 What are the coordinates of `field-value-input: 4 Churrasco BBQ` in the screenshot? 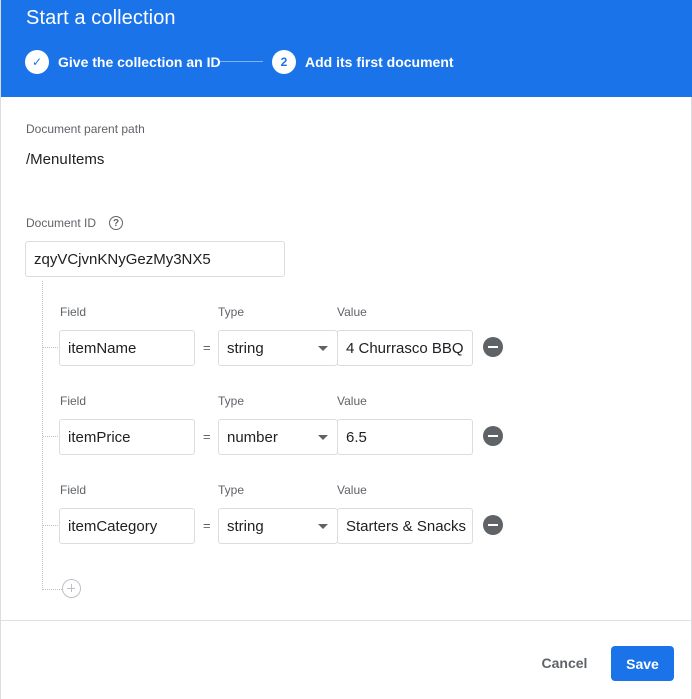 It's located at (405, 348).